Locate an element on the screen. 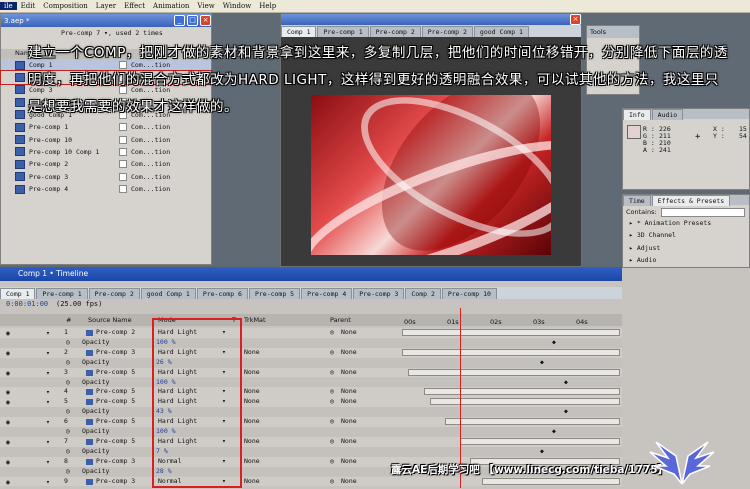 The image size is (750, 489). project-item: Pre-comp 1 Com...tion is located at coordinates (106, 127).